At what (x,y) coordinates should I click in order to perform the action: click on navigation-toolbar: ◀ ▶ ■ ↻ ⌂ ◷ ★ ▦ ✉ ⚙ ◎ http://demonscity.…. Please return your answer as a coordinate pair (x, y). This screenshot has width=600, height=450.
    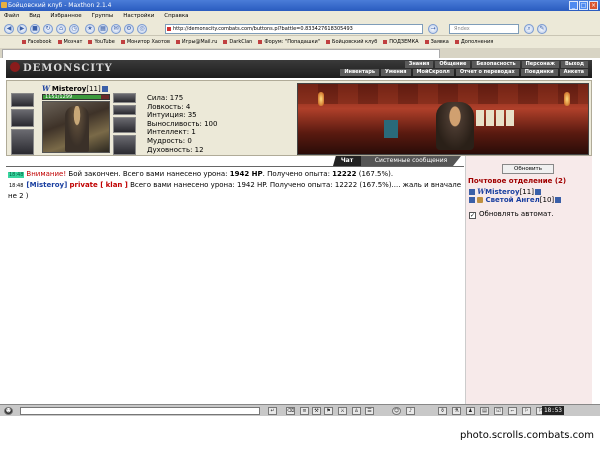
    Looking at the image, I should click on (300, 29).